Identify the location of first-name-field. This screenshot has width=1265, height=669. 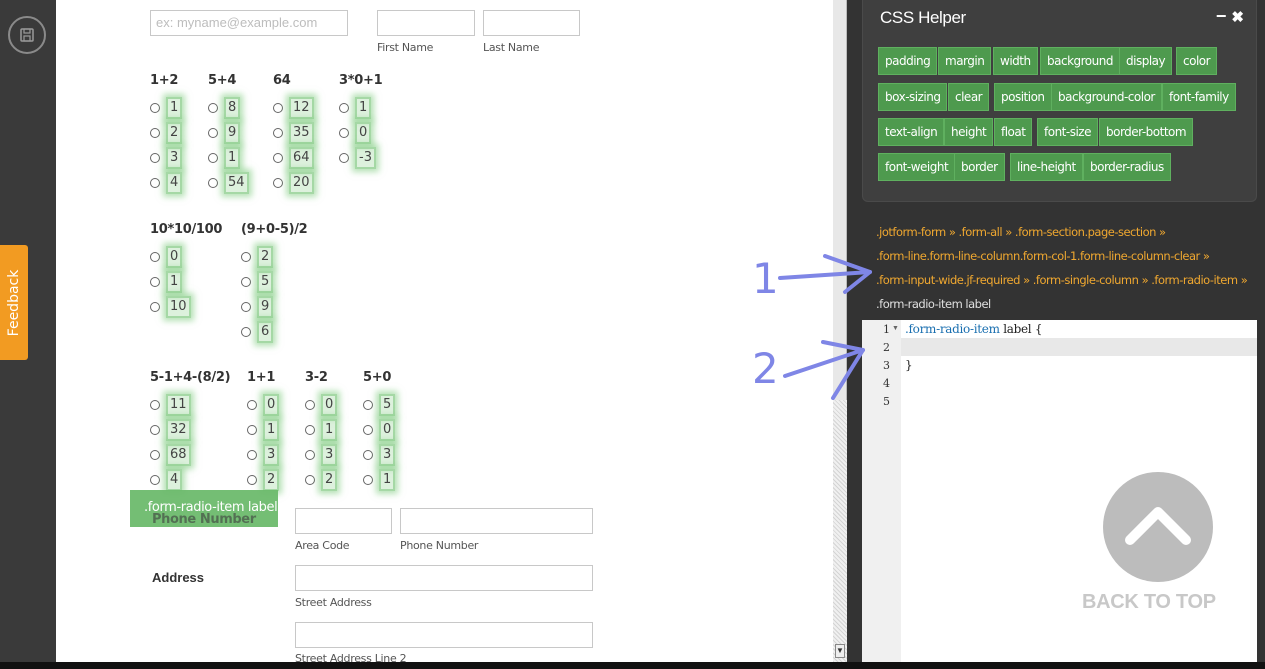
(426, 23).